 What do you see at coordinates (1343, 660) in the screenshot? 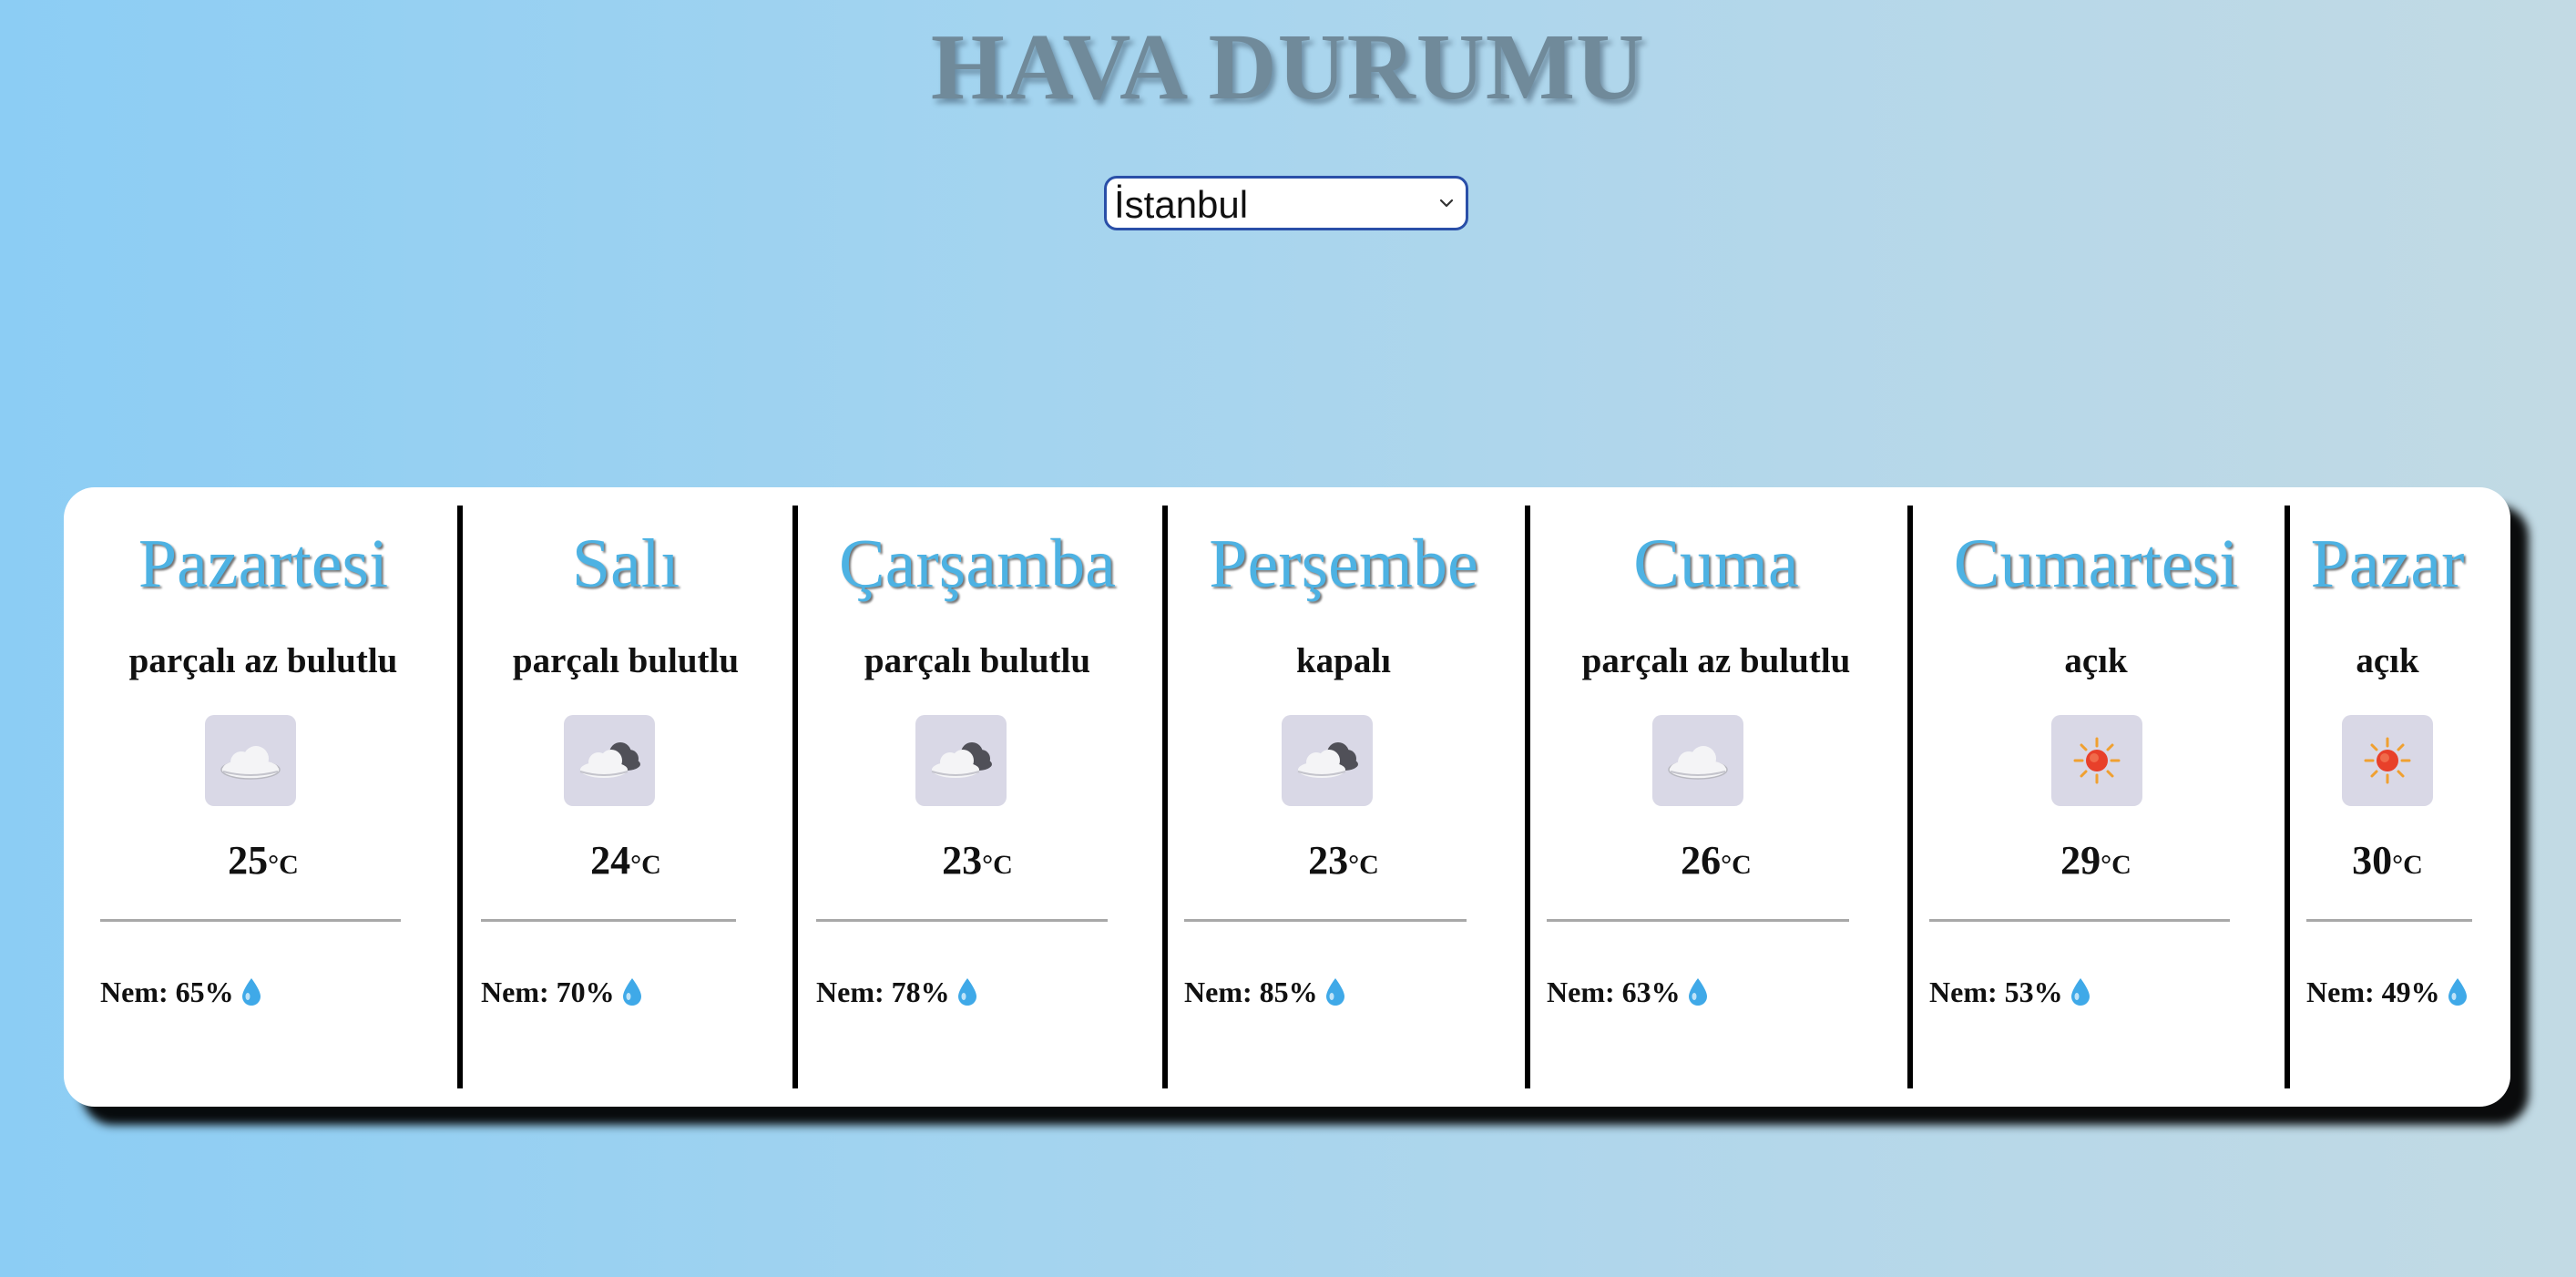
I see `weather-description: kapalı` at bounding box center [1343, 660].